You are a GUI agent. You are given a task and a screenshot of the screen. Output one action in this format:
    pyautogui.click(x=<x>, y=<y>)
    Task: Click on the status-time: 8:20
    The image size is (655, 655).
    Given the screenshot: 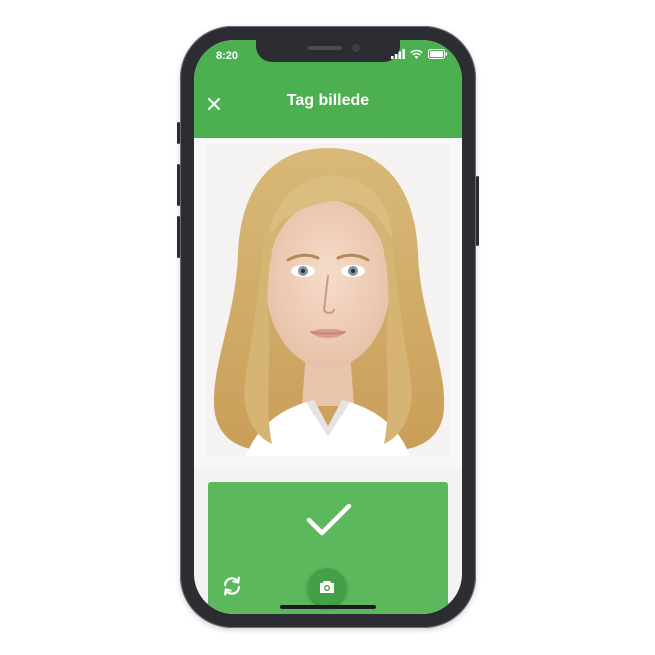 What is the action you would take?
    pyautogui.click(x=227, y=56)
    